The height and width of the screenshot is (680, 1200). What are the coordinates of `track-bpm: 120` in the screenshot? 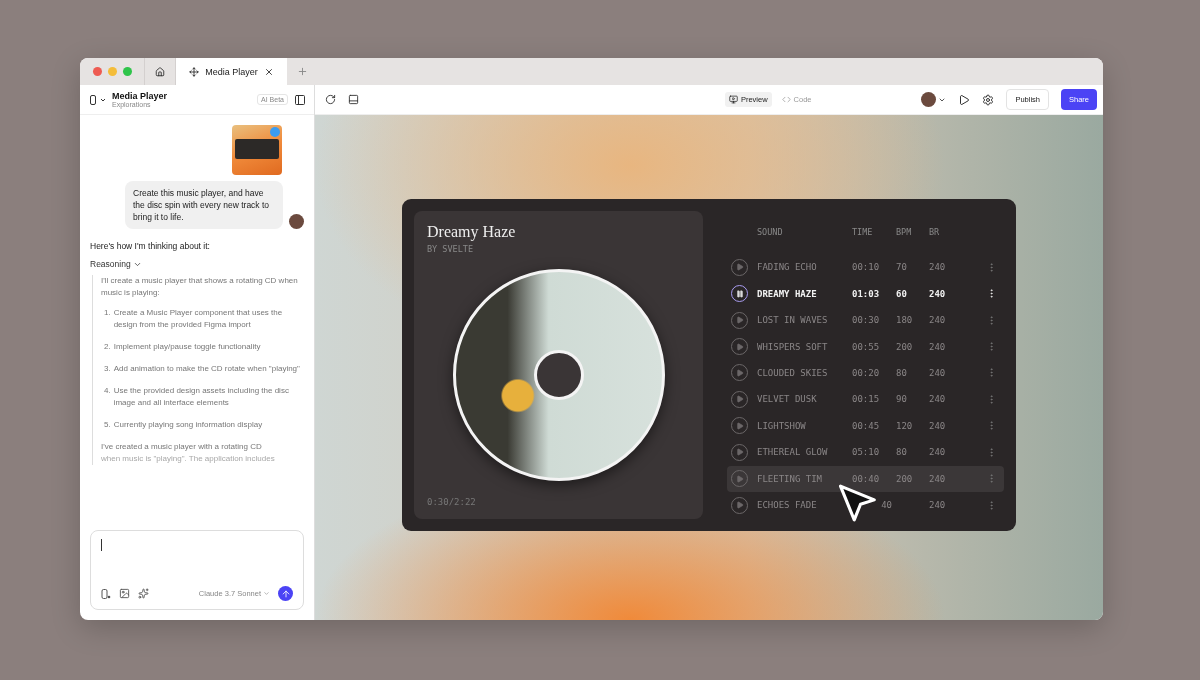 It's located at (904, 425).